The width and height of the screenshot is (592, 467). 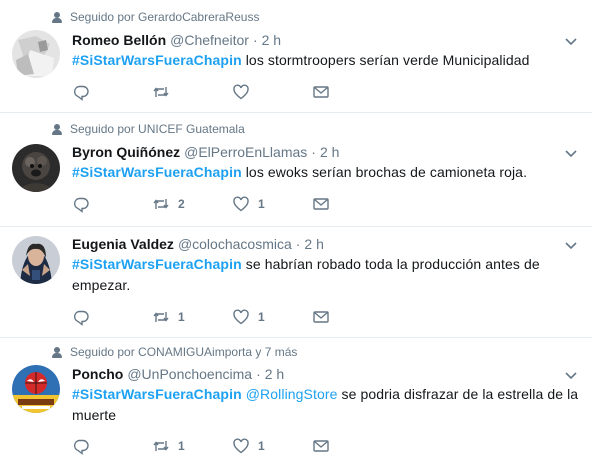 I want to click on tweet-header: Romeo Bellón @Chefneitor · 2 h, so click(x=176, y=40).